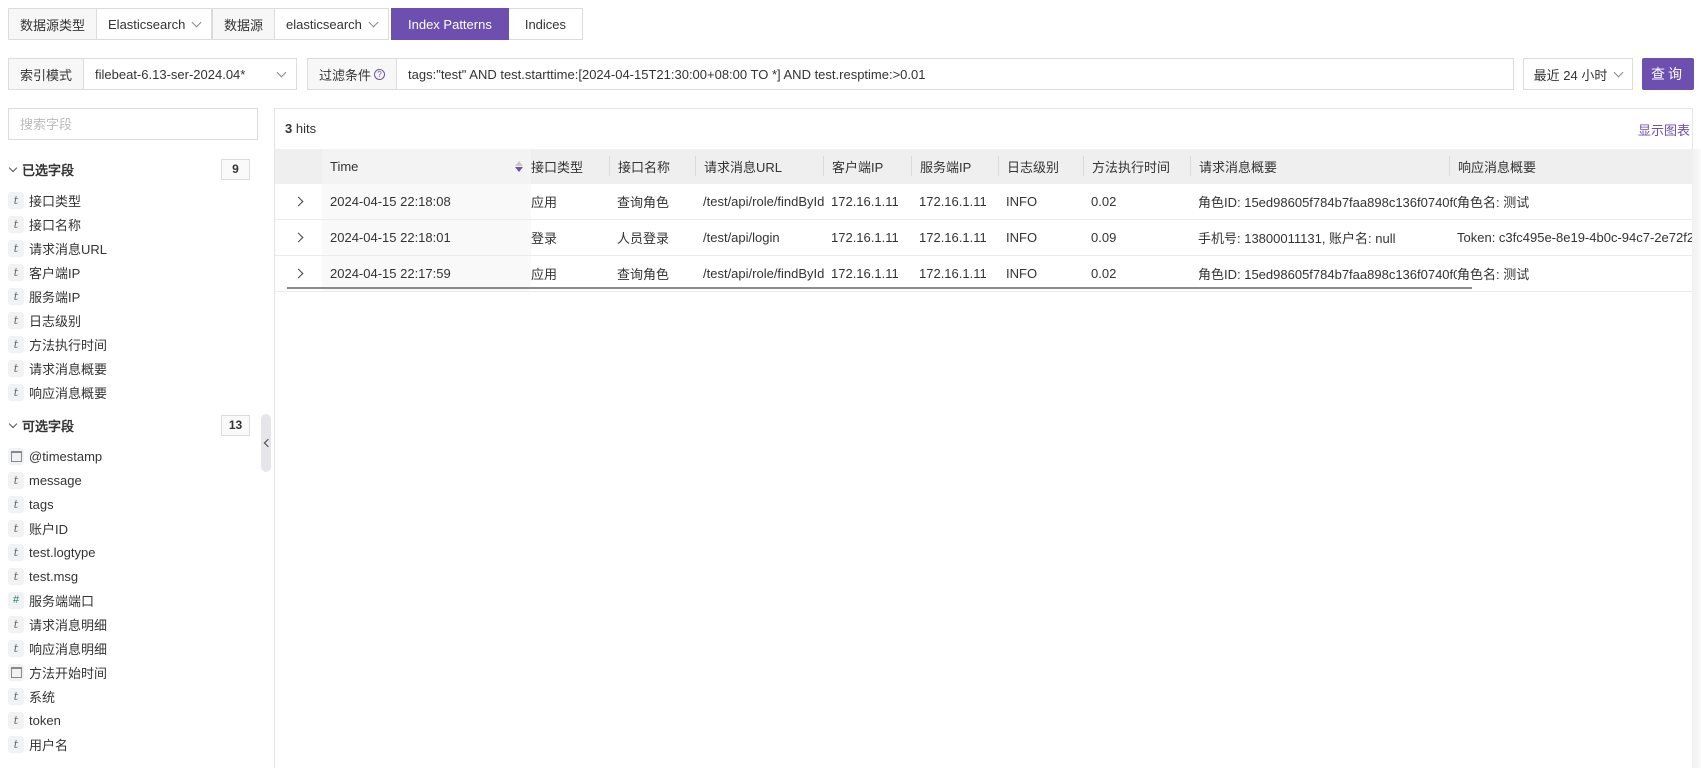 This screenshot has height=768, width=1701. Describe the element at coordinates (759, 166) in the screenshot. I see `column-header: 请求消息URL` at that location.